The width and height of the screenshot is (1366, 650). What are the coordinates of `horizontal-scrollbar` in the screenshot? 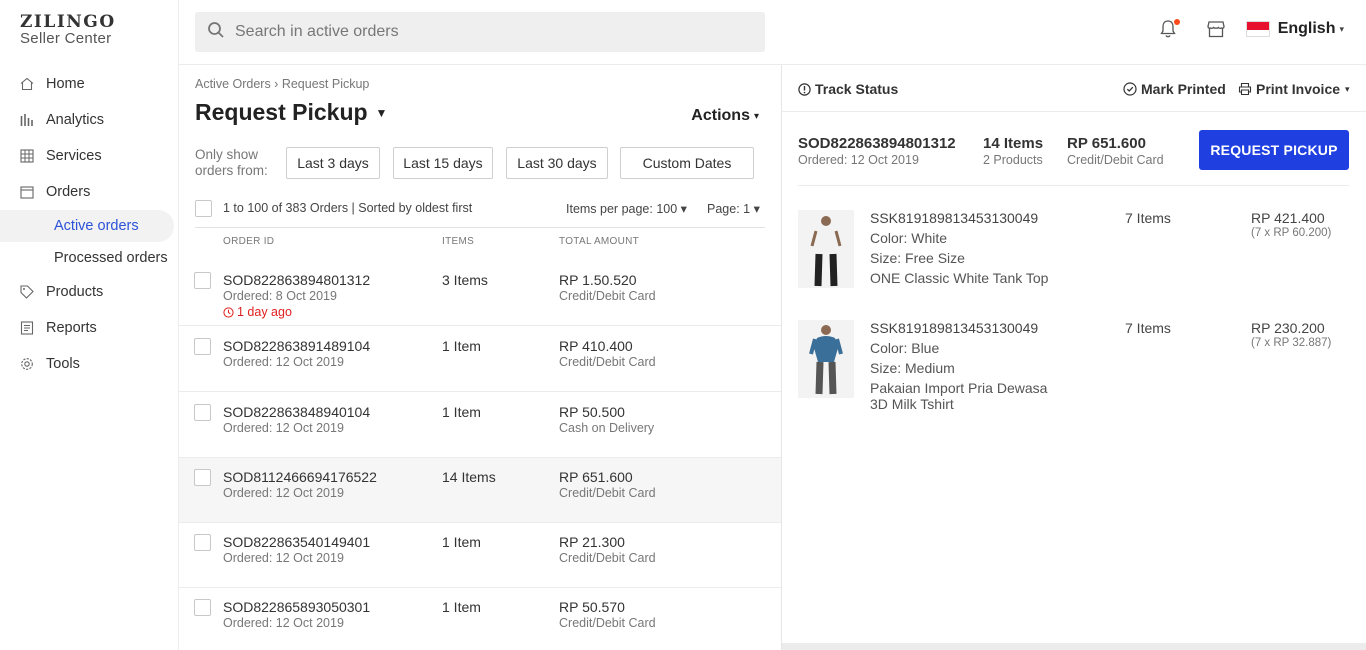 It's located at (1074, 646).